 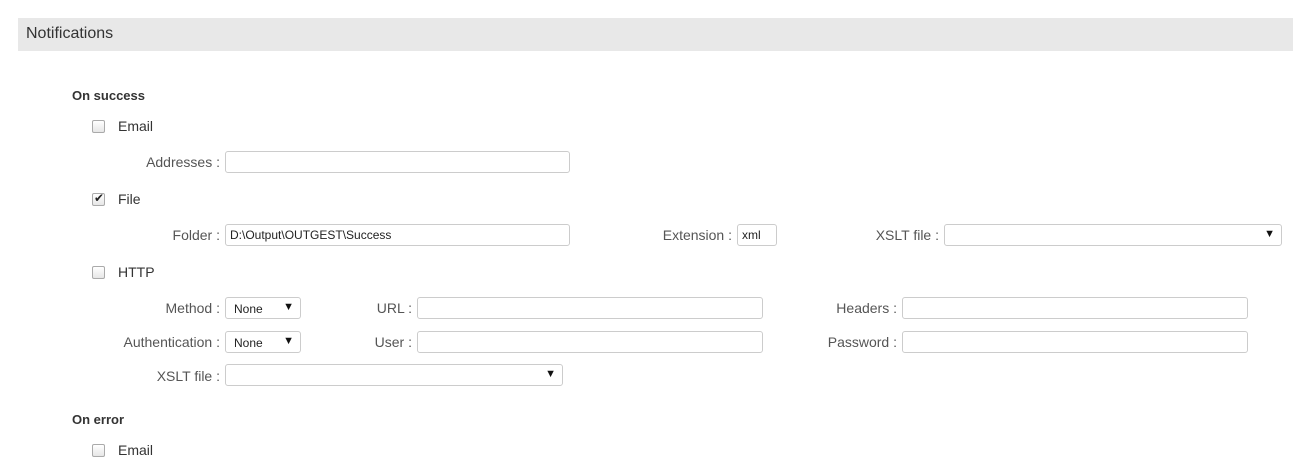 I want to click on http-headers-label: Headers :, so click(x=866, y=308).